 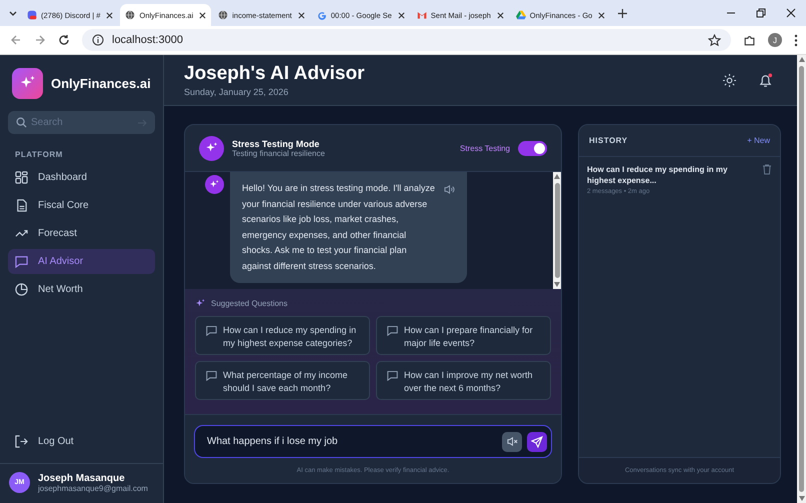 I want to click on user-email: josephmasanque9@gmail.com, so click(x=93, y=488).